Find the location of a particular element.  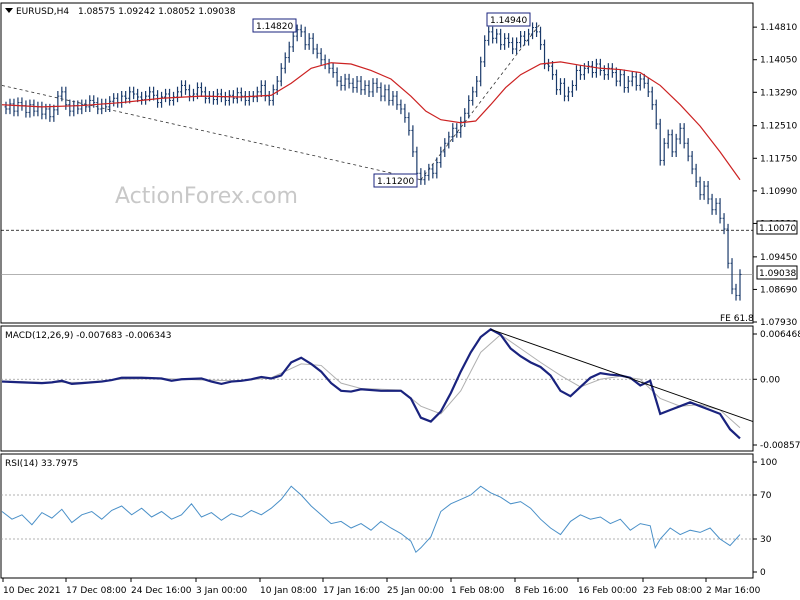

rsi-tick-label: 30 is located at coordinates (766, 540).